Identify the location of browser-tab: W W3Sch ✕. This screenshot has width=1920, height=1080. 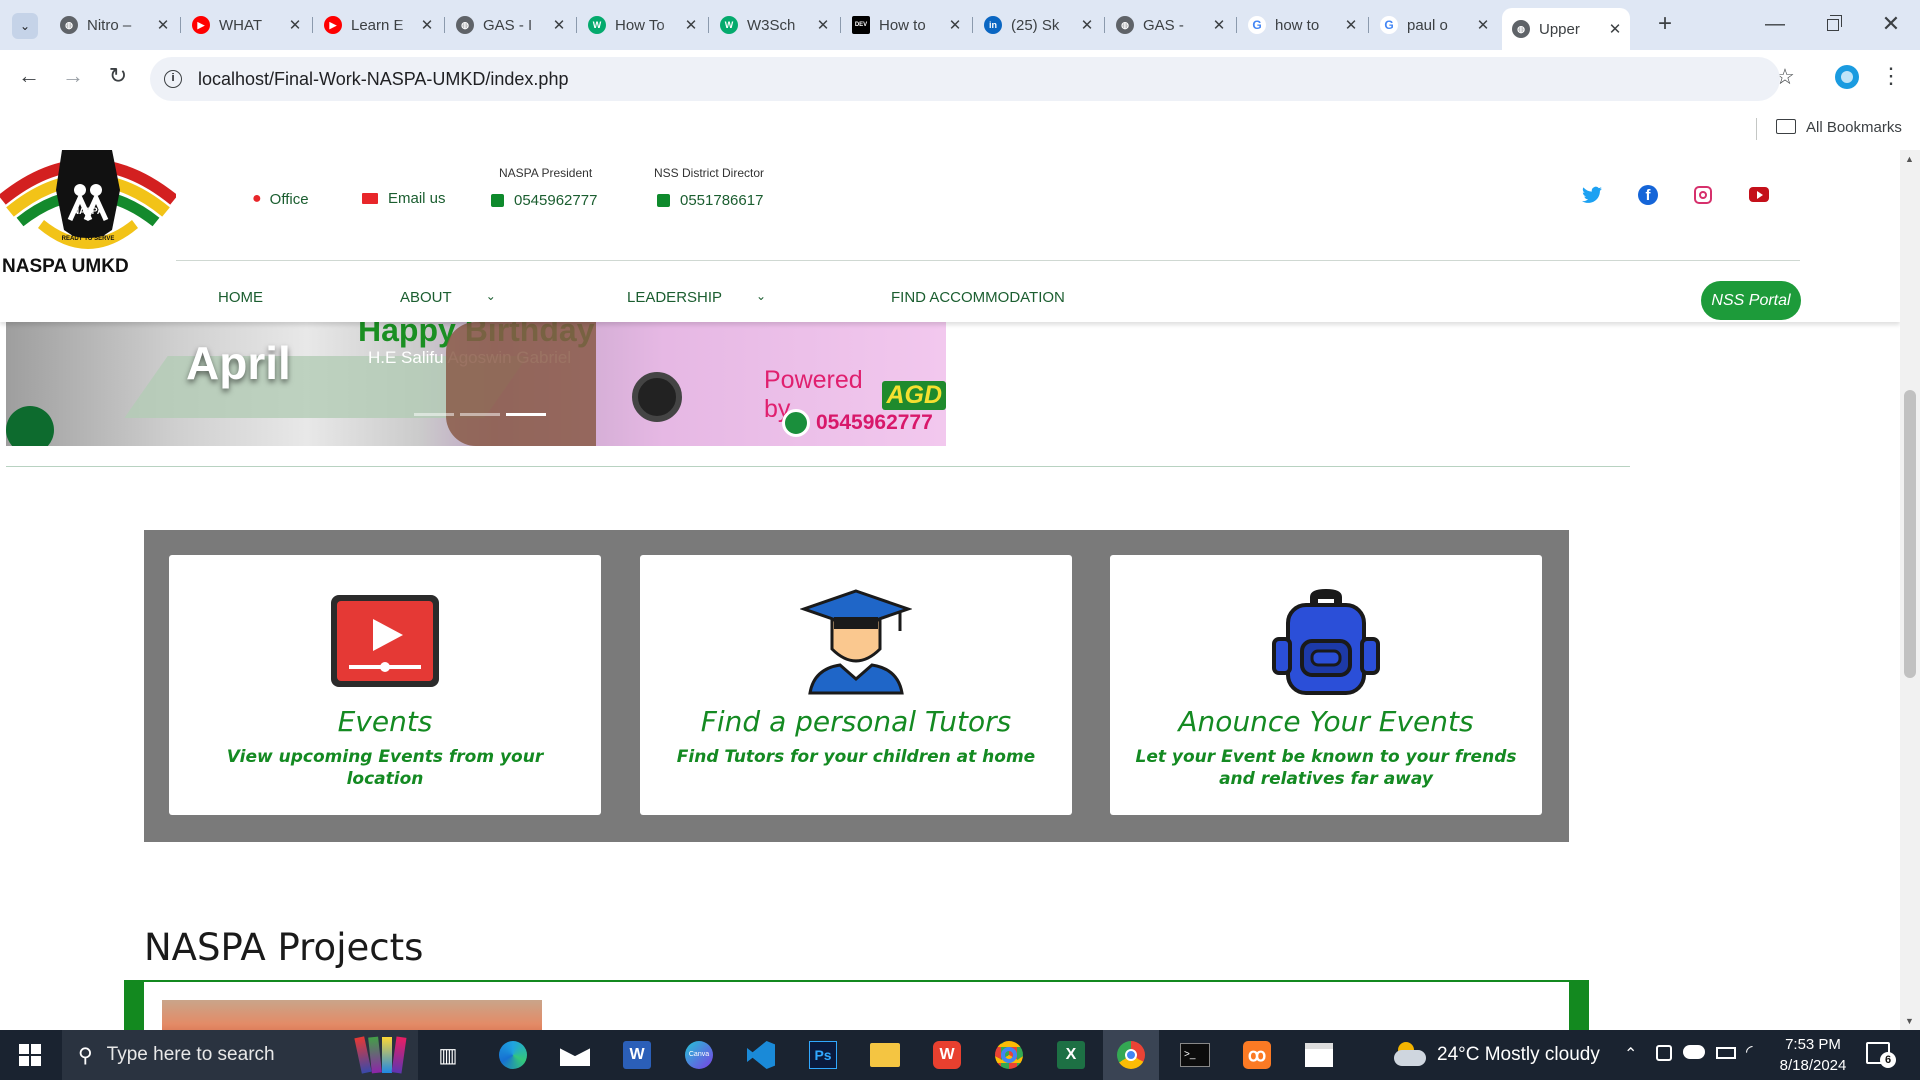
(774, 25).